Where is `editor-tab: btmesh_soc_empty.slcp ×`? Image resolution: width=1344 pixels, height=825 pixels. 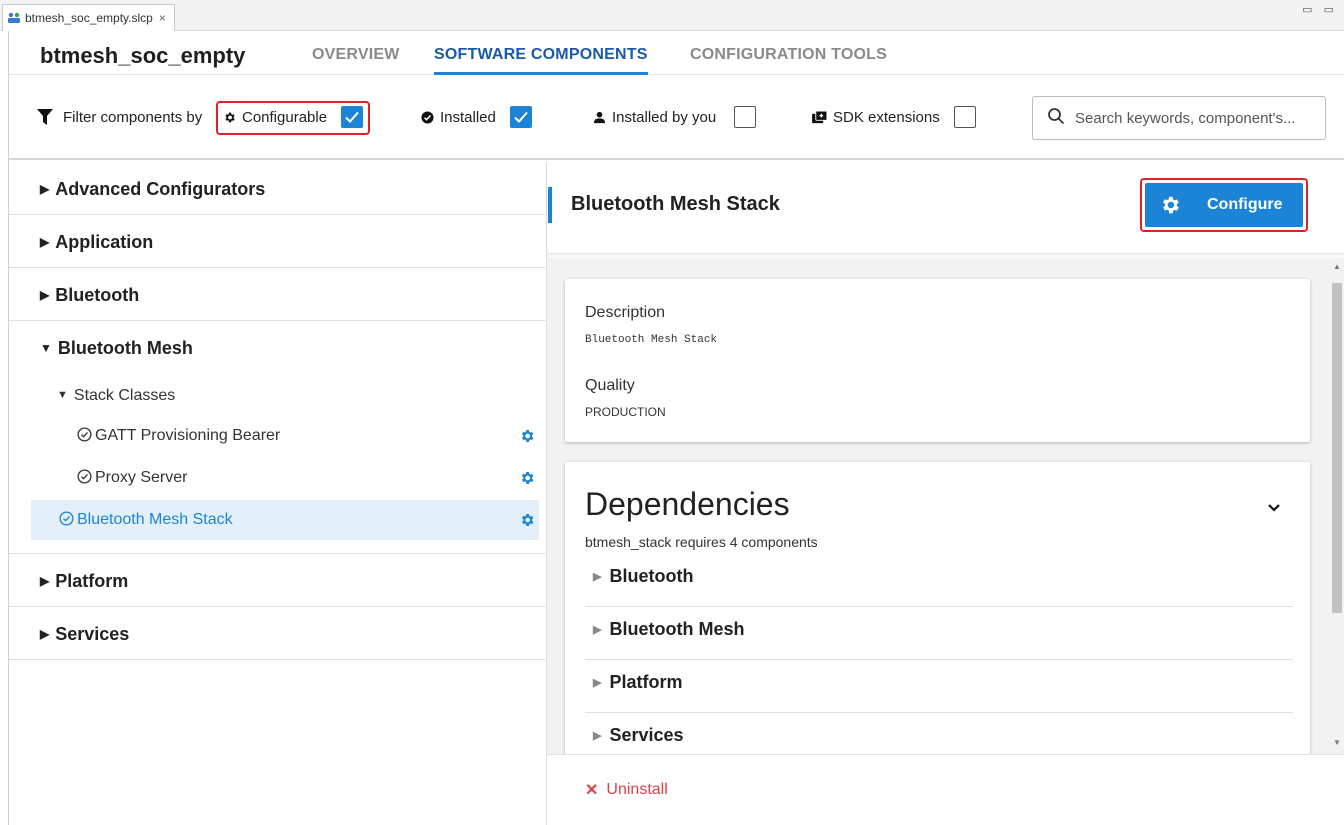 editor-tab: btmesh_soc_empty.slcp × is located at coordinates (88, 17).